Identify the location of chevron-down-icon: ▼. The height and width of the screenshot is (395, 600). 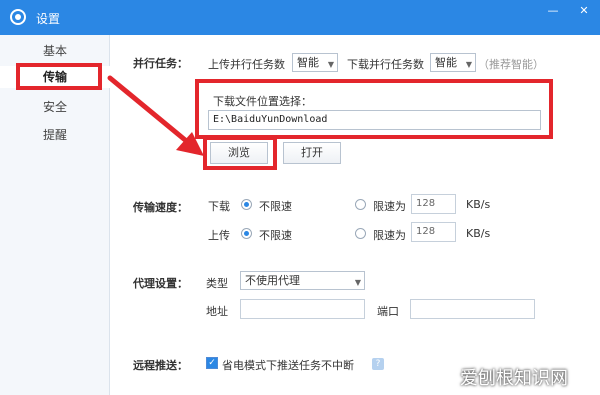
(357, 282).